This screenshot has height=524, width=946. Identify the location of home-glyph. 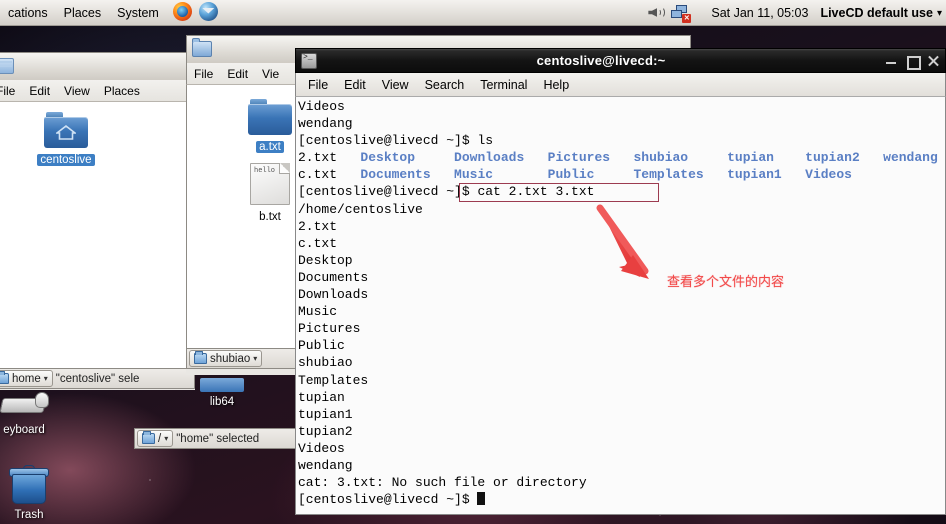
(66, 132).